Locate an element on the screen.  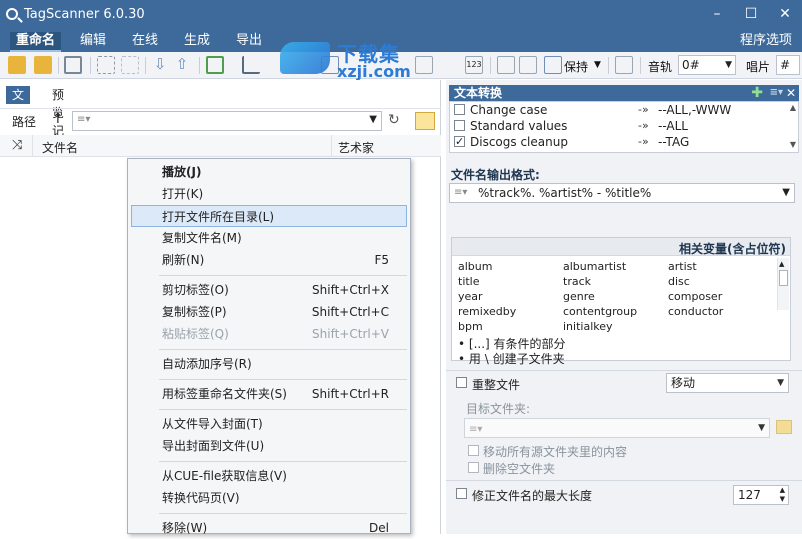
close-panel-icon: ✕ is located at coordinates (791, 93).